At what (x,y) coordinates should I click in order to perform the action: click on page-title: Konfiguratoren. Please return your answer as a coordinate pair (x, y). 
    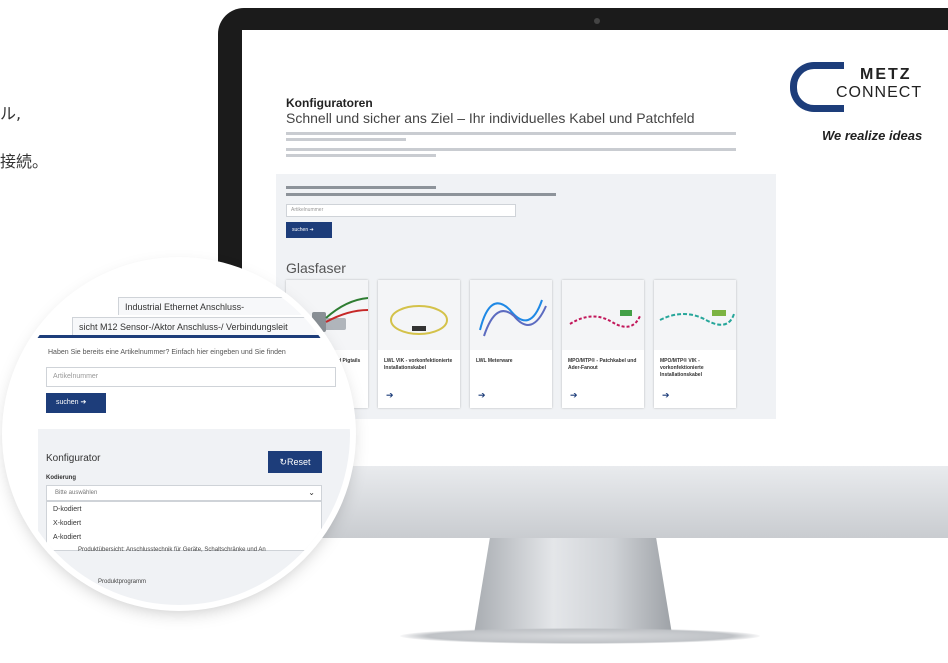
    Looking at the image, I should click on (329, 103).